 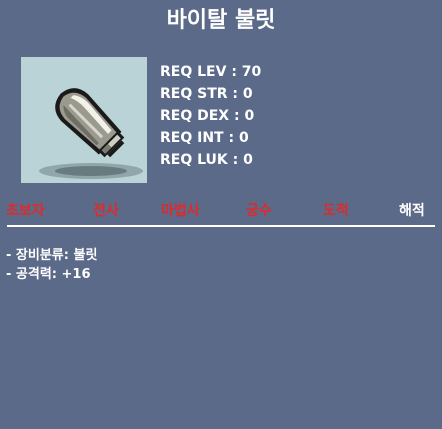 What do you see at coordinates (25, 211) in the screenshot?
I see `job-beginner: 초보자` at bounding box center [25, 211].